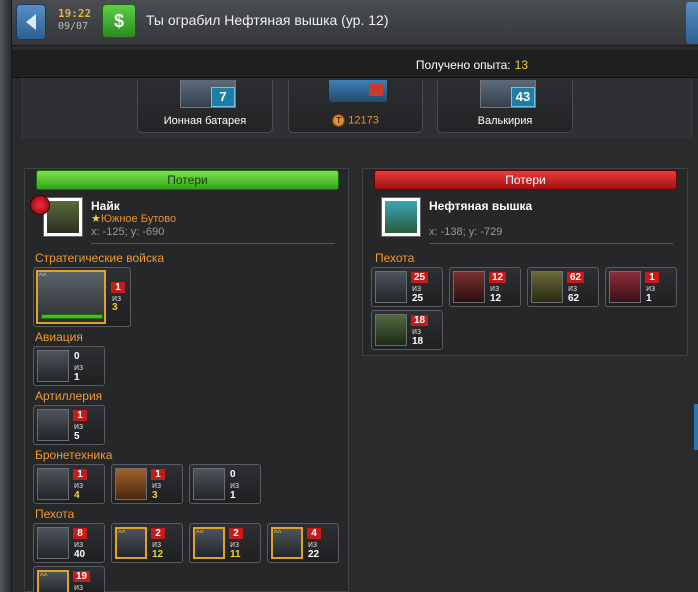 This screenshot has width=698, height=592. Describe the element at coordinates (100, 258) in the screenshot. I see `section-title-strategic: Стратегические войска` at that location.